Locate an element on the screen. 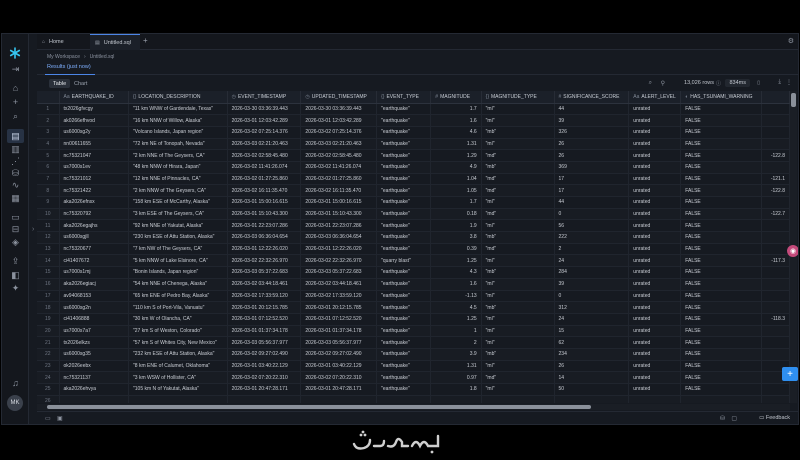  table-cell: 2026-03-01 20:12:15.785 is located at coordinates (339, 307).